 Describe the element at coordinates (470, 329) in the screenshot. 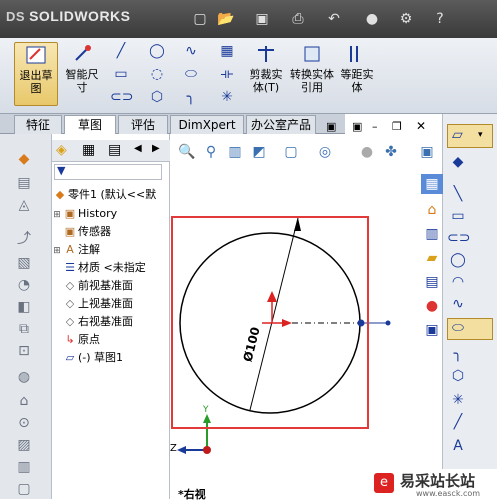

I see `ellipse-tool-button: ⬭` at that location.